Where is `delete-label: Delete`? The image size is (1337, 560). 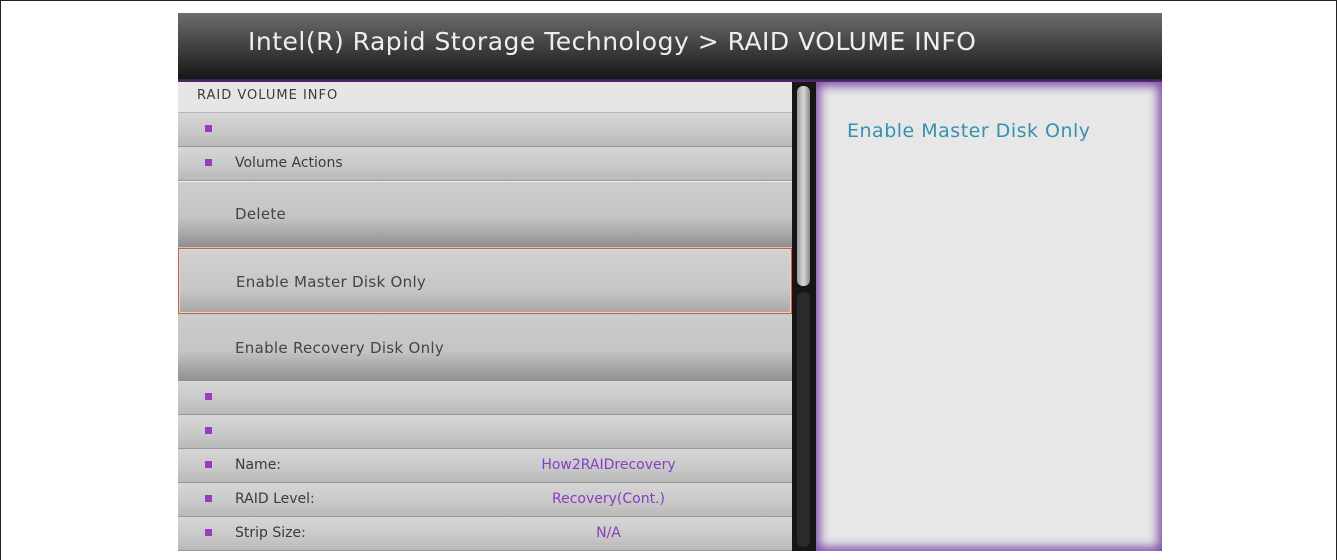
delete-label: Delete is located at coordinates (261, 214).